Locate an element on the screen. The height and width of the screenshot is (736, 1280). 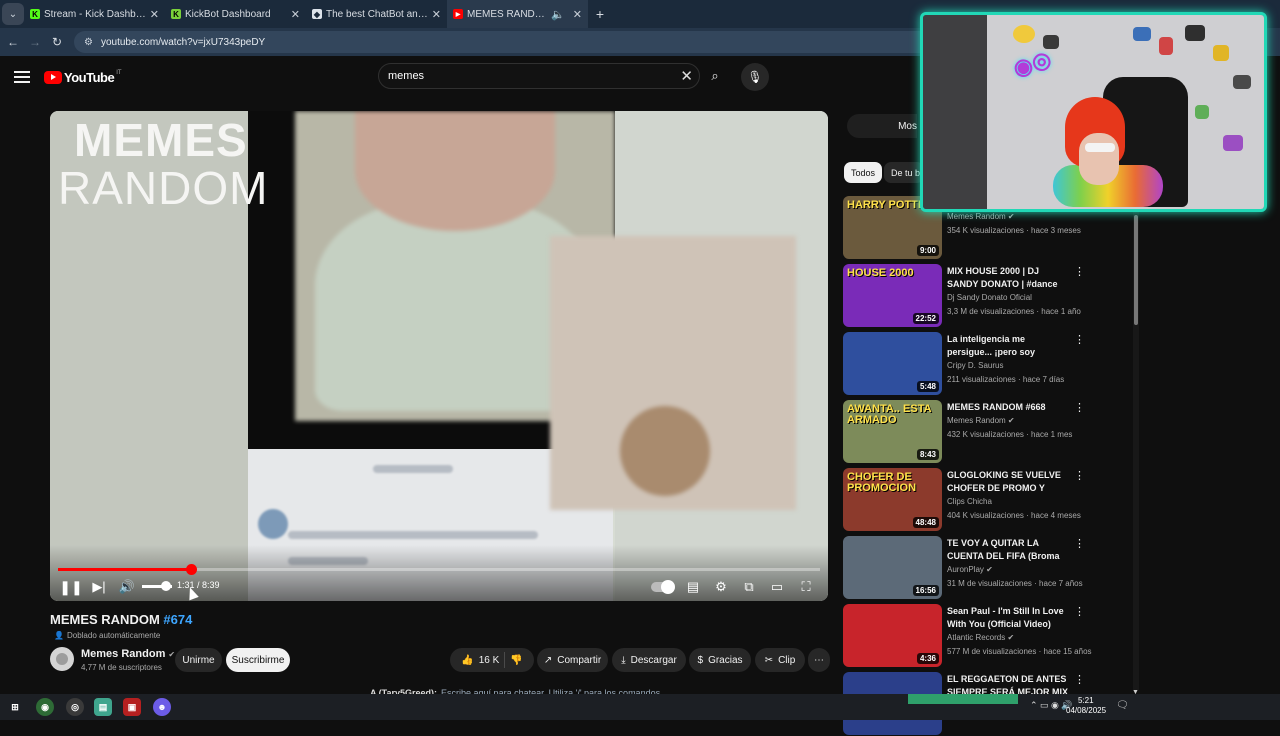
volume-handle is located at coordinates (166, 586).